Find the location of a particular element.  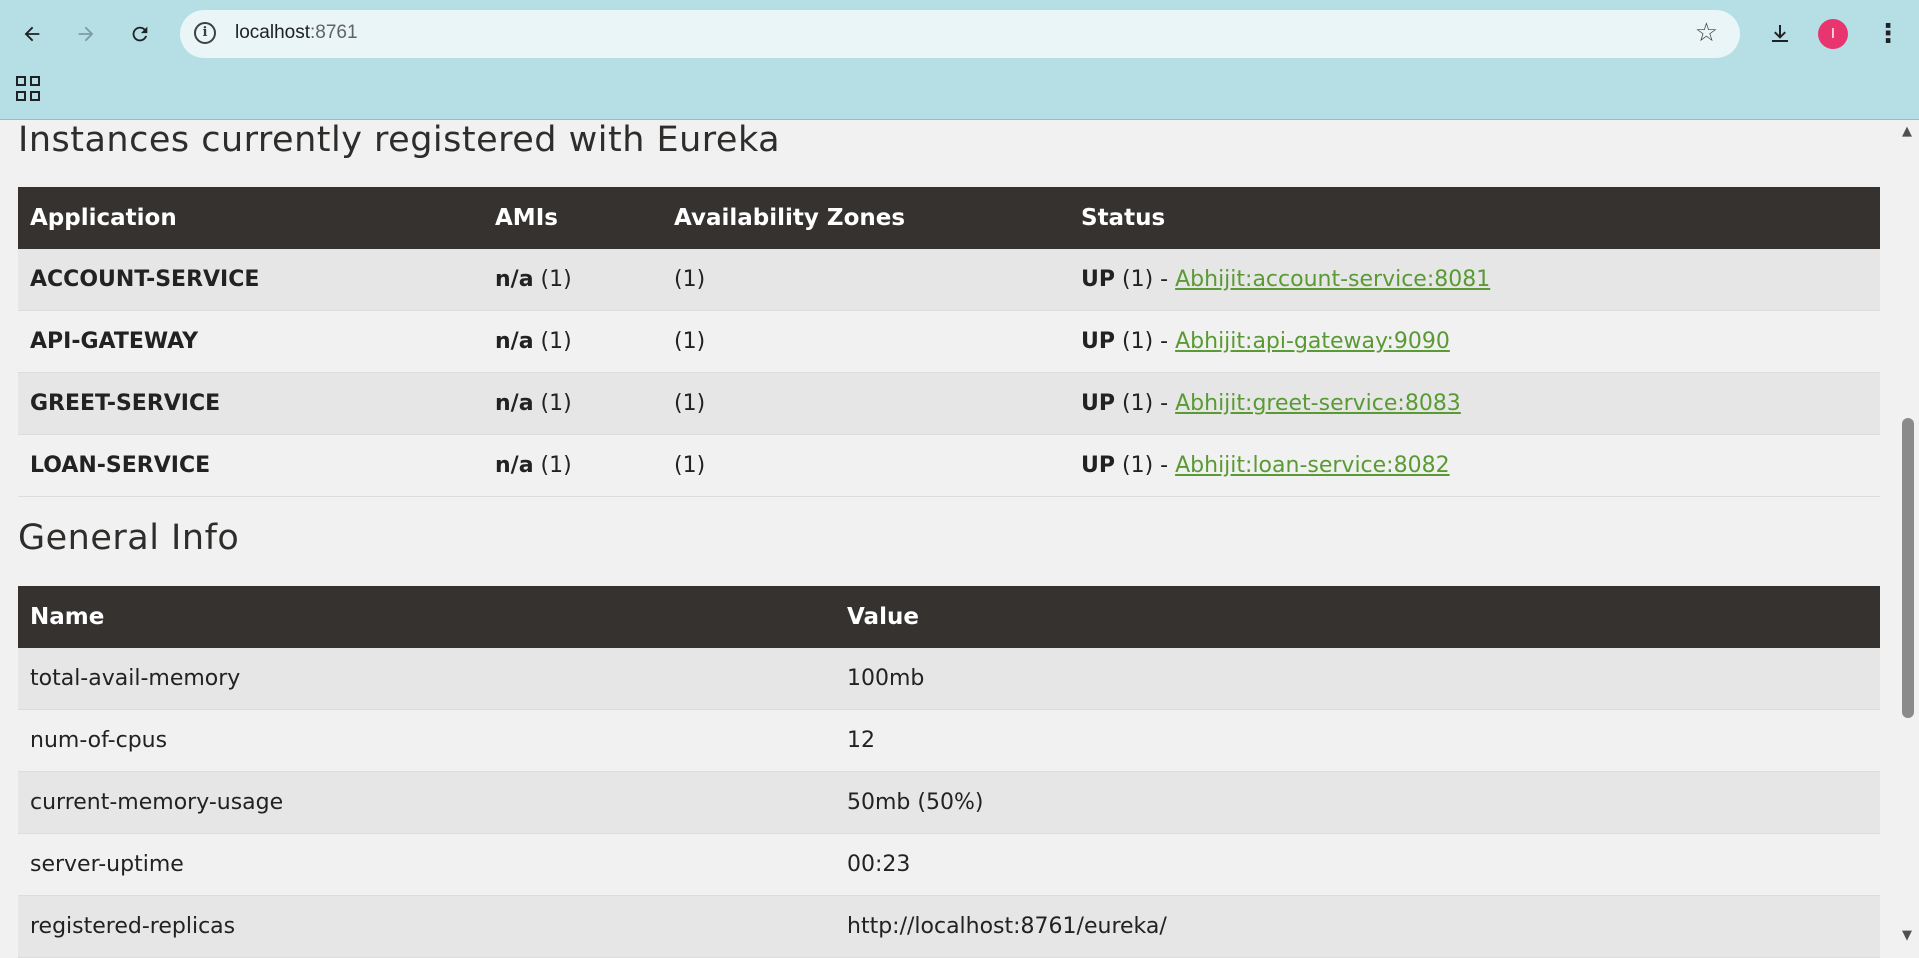

forward-button is located at coordinates (86, 34).